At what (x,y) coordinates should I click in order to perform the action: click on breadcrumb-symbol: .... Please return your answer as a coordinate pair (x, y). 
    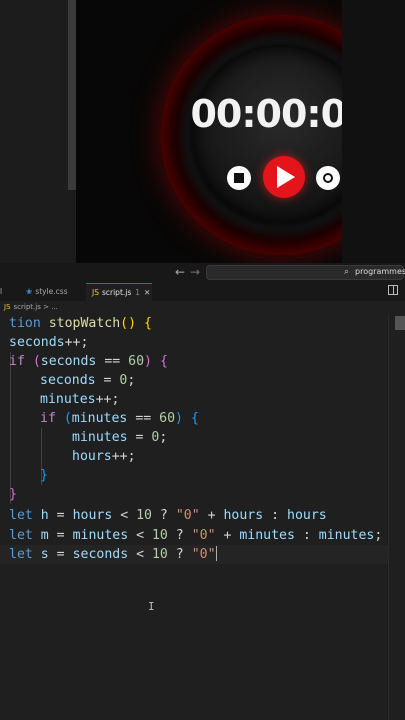
    Looking at the image, I should click on (54, 307).